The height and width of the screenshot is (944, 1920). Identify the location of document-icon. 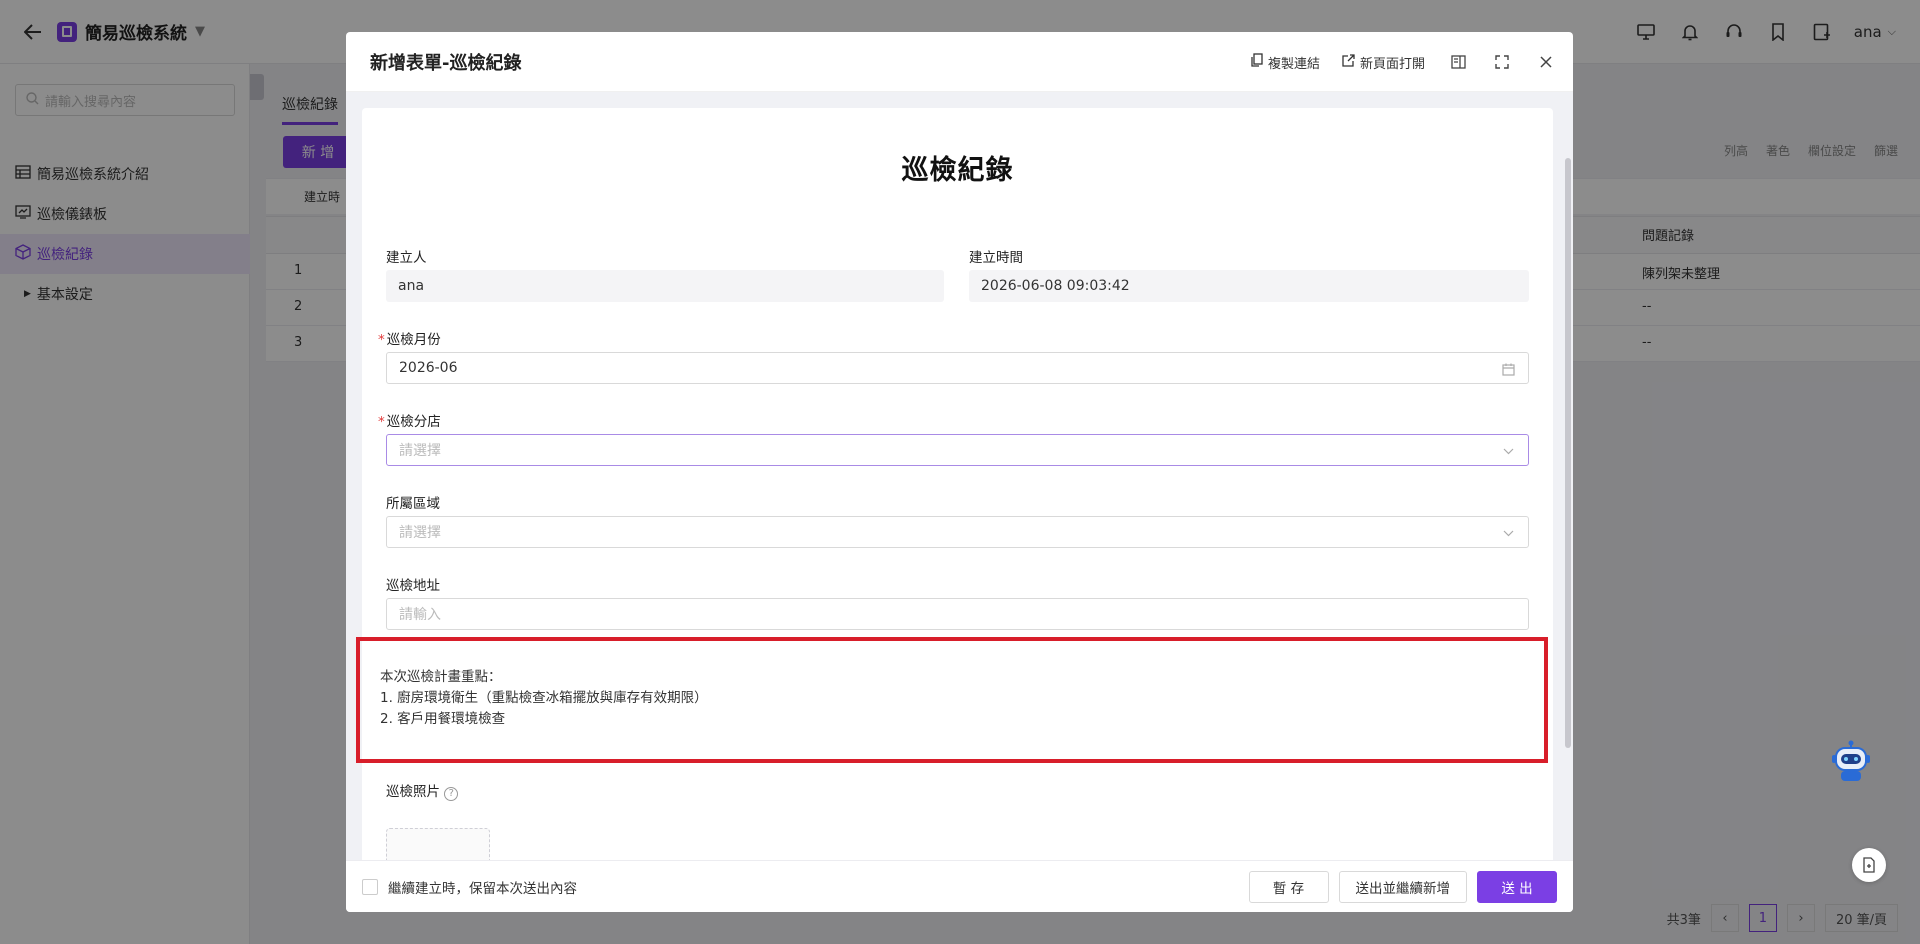
(1869, 865).